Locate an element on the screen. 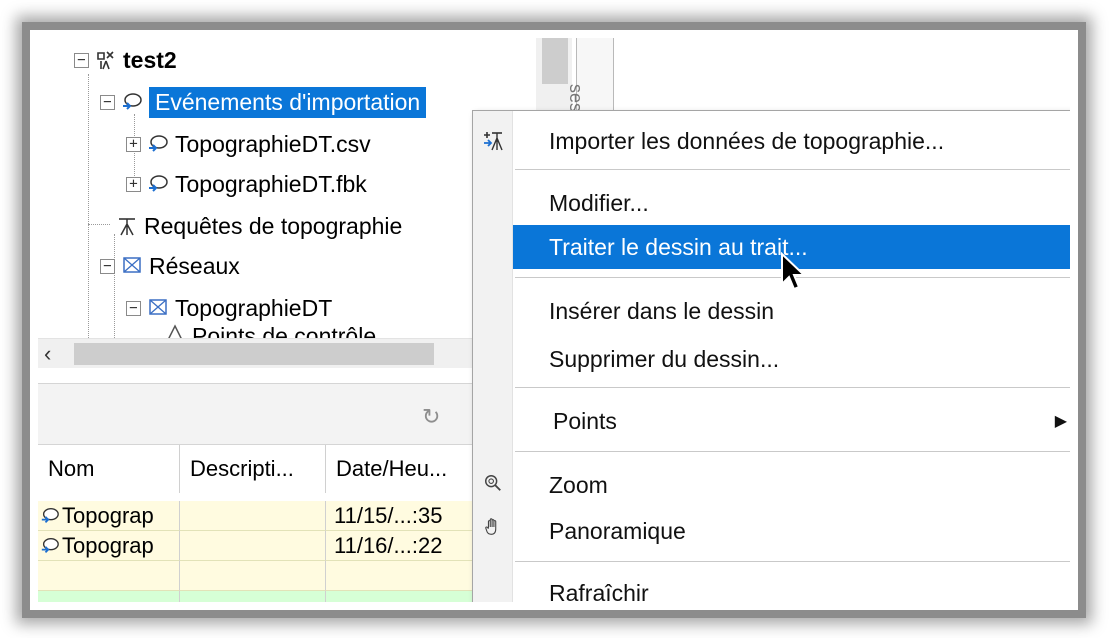 The image size is (1113, 638). cell-datetime: 11/16/...:22 is located at coordinates (408, 546).